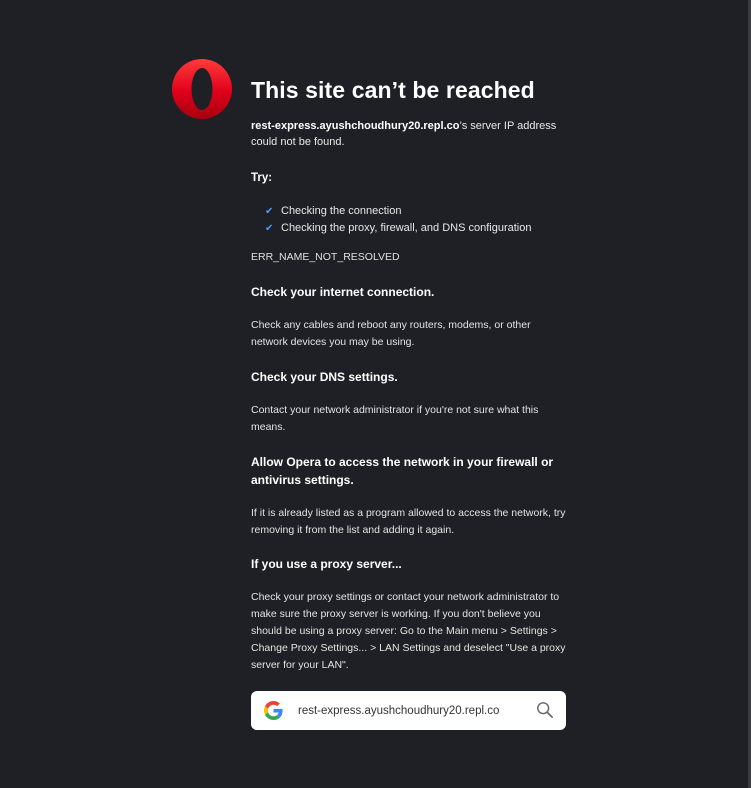 The height and width of the screenshot is (788, 751). I want to click on error-code: ERR_NAME_NOT_RESOLVED, so click(325, 257).